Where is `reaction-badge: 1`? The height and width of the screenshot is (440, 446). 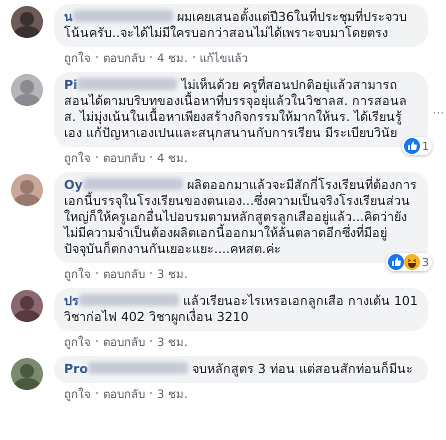
reaction-badge: 1 is located at coordinates (417, 146).